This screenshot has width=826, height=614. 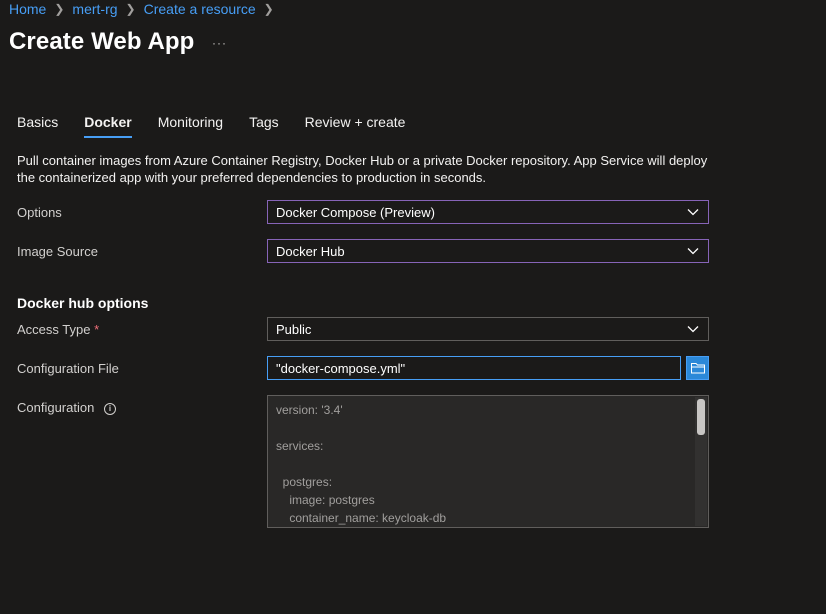 What do you see at coordinates (488, 212) in the screenshot?
I see `options-dropdown: Docker Compose (Preview)` at bounding box center [488, 212].